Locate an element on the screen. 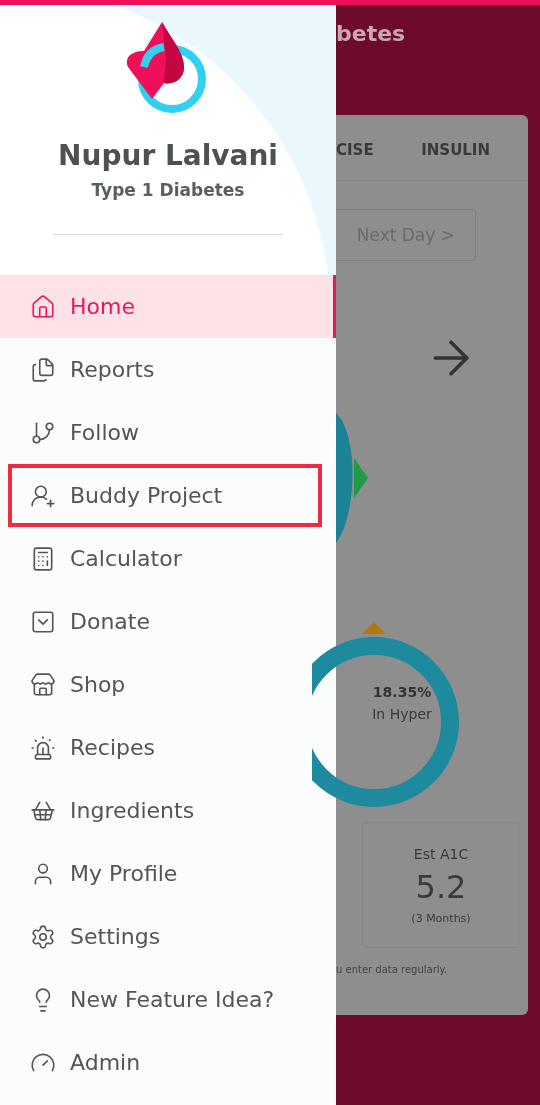 Image resolution: width=540 pixels, height=1105 pixels. menu-item: Recipes is located at coordinates (168, 747).